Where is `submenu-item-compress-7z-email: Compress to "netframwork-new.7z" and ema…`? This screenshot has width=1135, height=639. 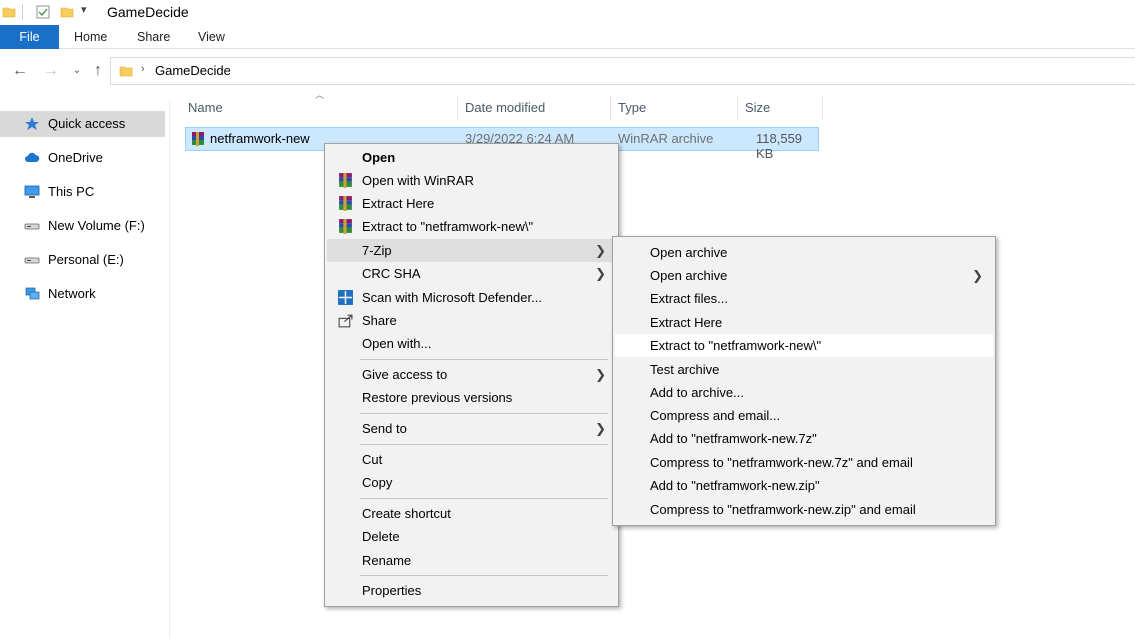 submenu-item-compress-7z-email: Compress to "netframwork-new.7z" and ema… is located at coordinates (804, 462).